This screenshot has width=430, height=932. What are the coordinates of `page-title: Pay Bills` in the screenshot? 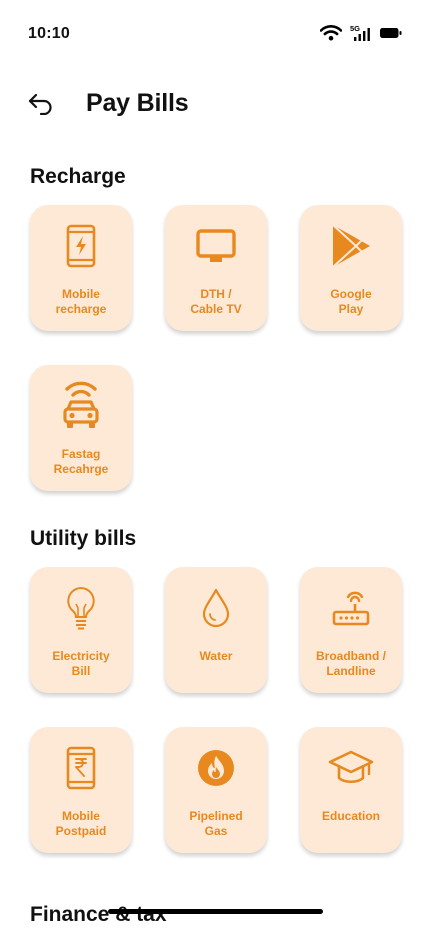 It's located at (137, 103).